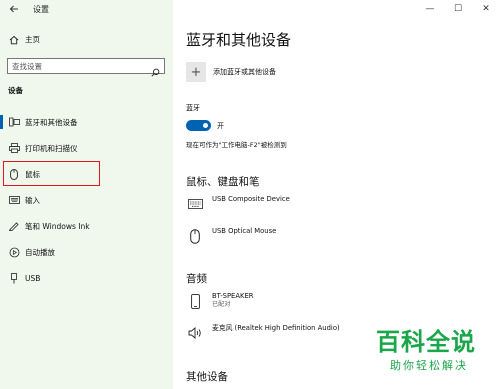 The image size is (500, 389). Describe the element at coordinates (14, 40) in the screenshot. I see `home-icon` at that location.